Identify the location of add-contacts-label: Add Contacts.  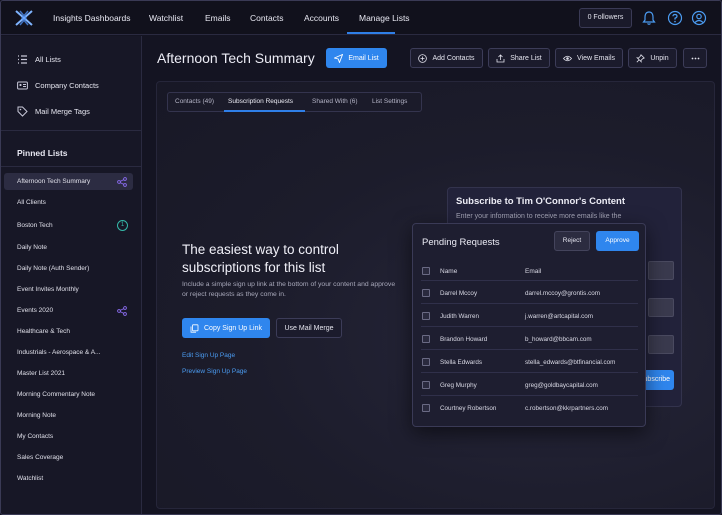
(453, 58).